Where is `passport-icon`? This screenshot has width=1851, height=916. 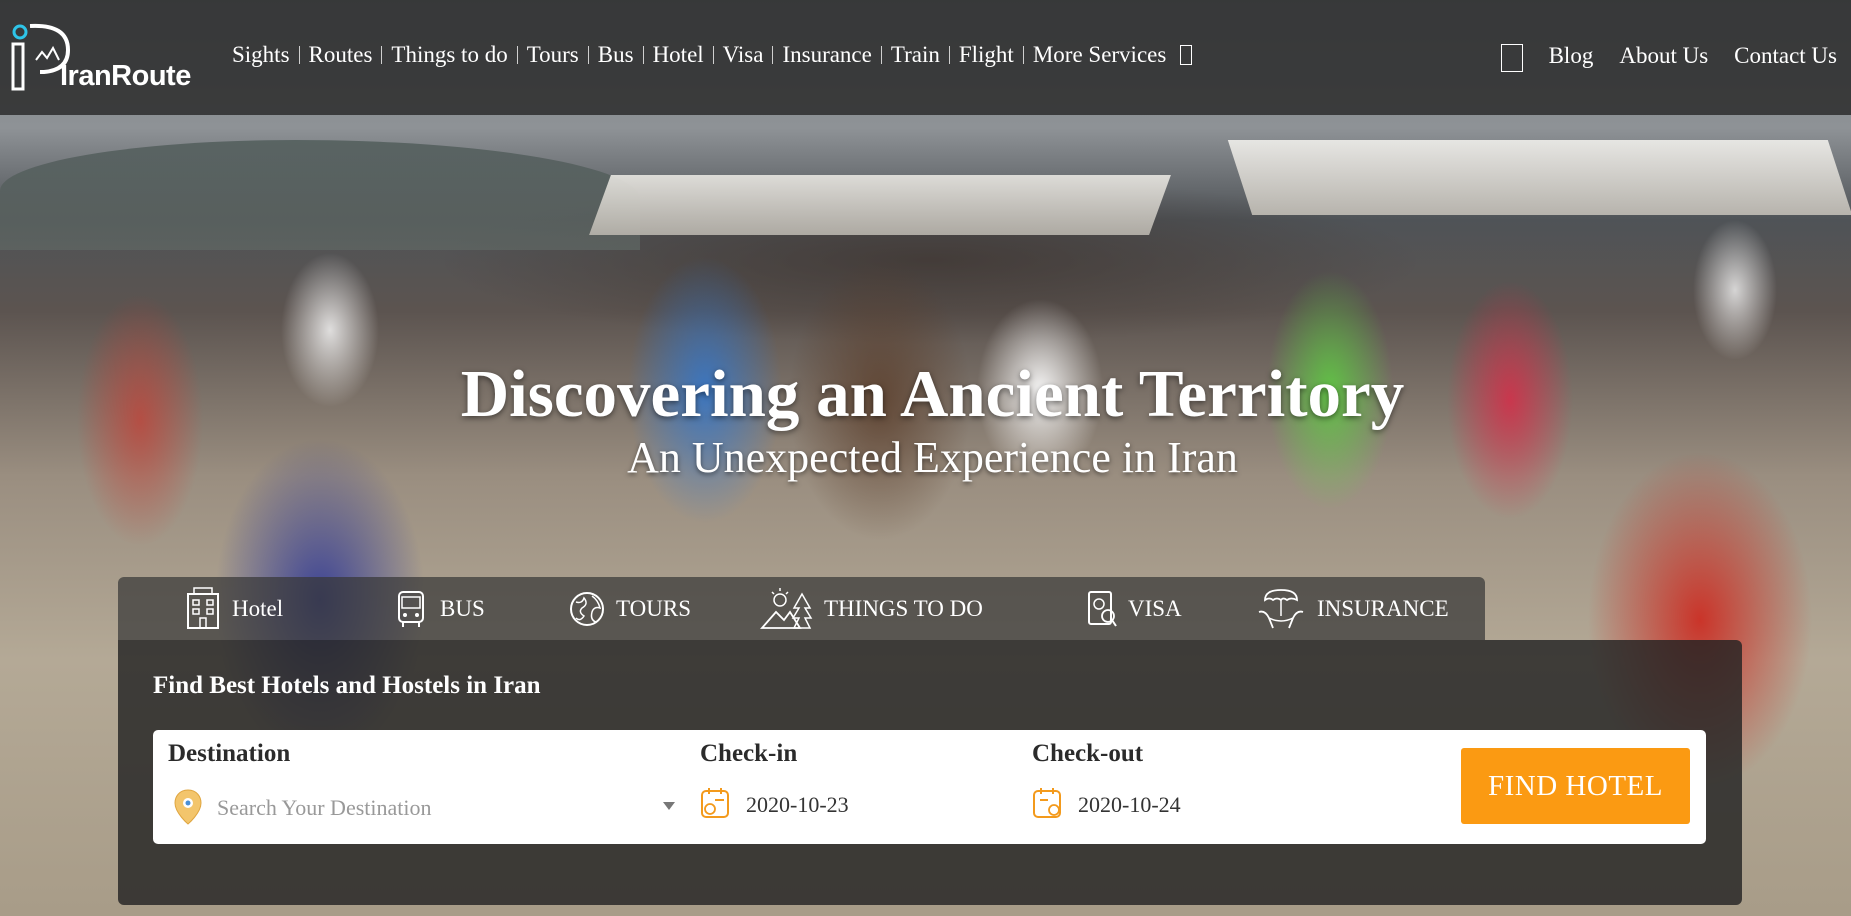
passport-icon is located at coordinates (1102, 608).